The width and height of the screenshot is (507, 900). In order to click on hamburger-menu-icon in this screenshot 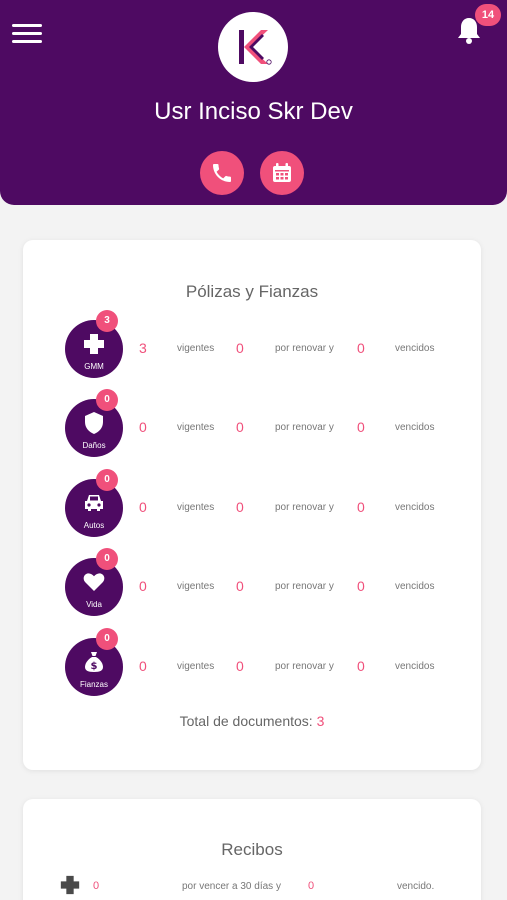, I will do `click(27, 34)`.